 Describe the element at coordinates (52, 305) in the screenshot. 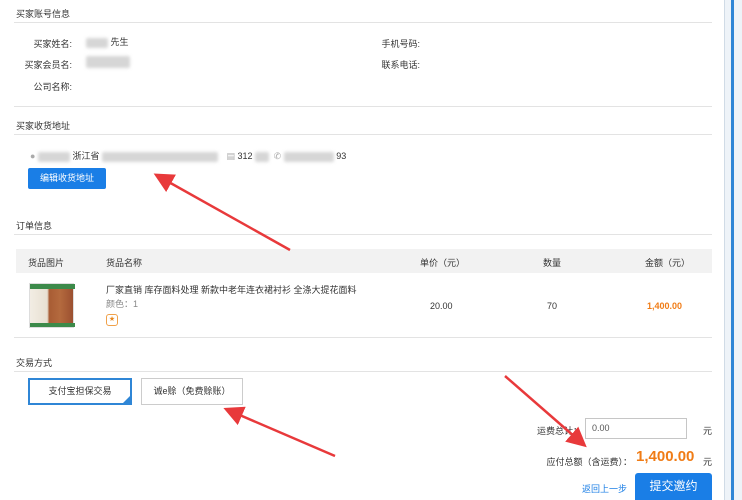

I see `product-thumbnail` at that location.